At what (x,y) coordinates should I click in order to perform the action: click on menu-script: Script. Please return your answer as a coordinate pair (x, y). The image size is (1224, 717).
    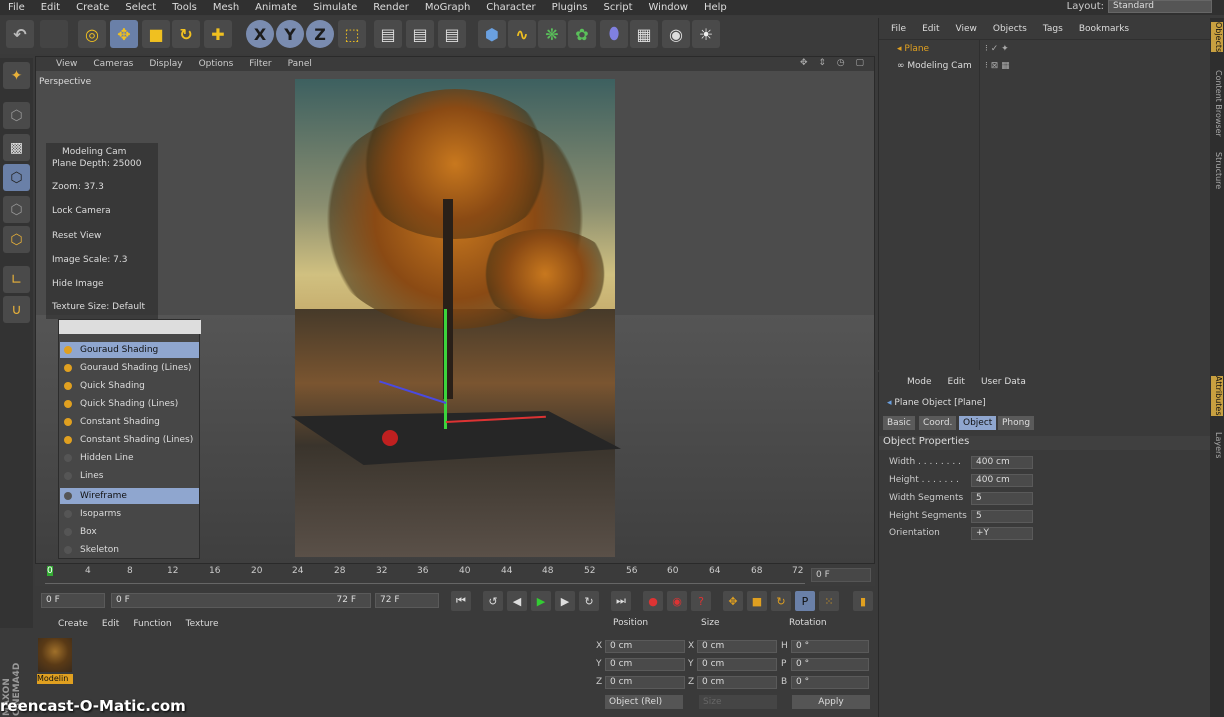
    Looking at the image, I should click on (618, 7).